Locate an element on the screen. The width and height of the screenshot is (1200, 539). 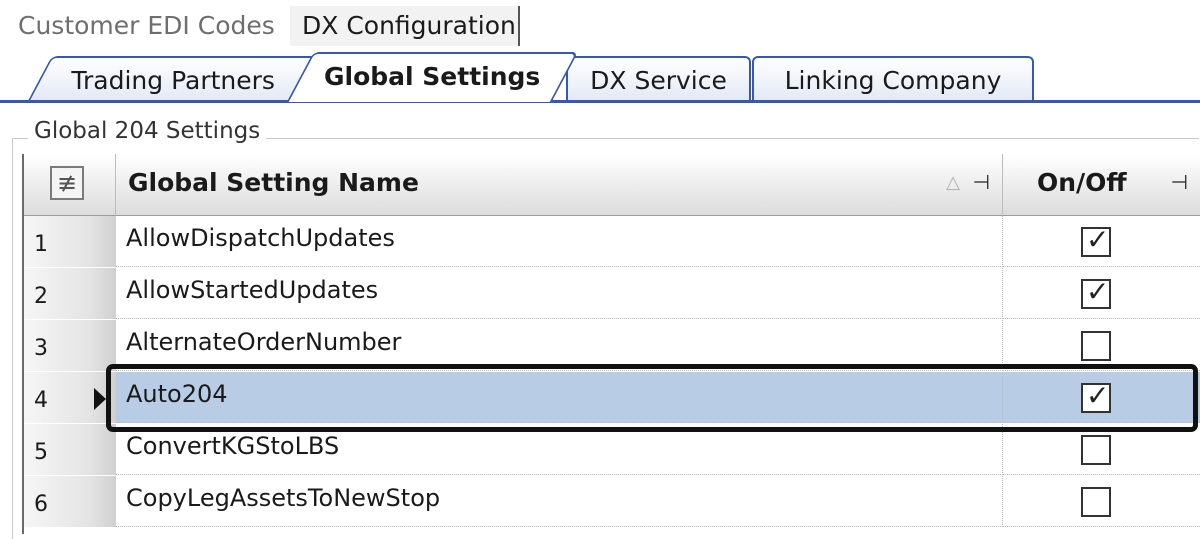
setting-name: AllowStartedUpdates is located at coordinates (252, 290).